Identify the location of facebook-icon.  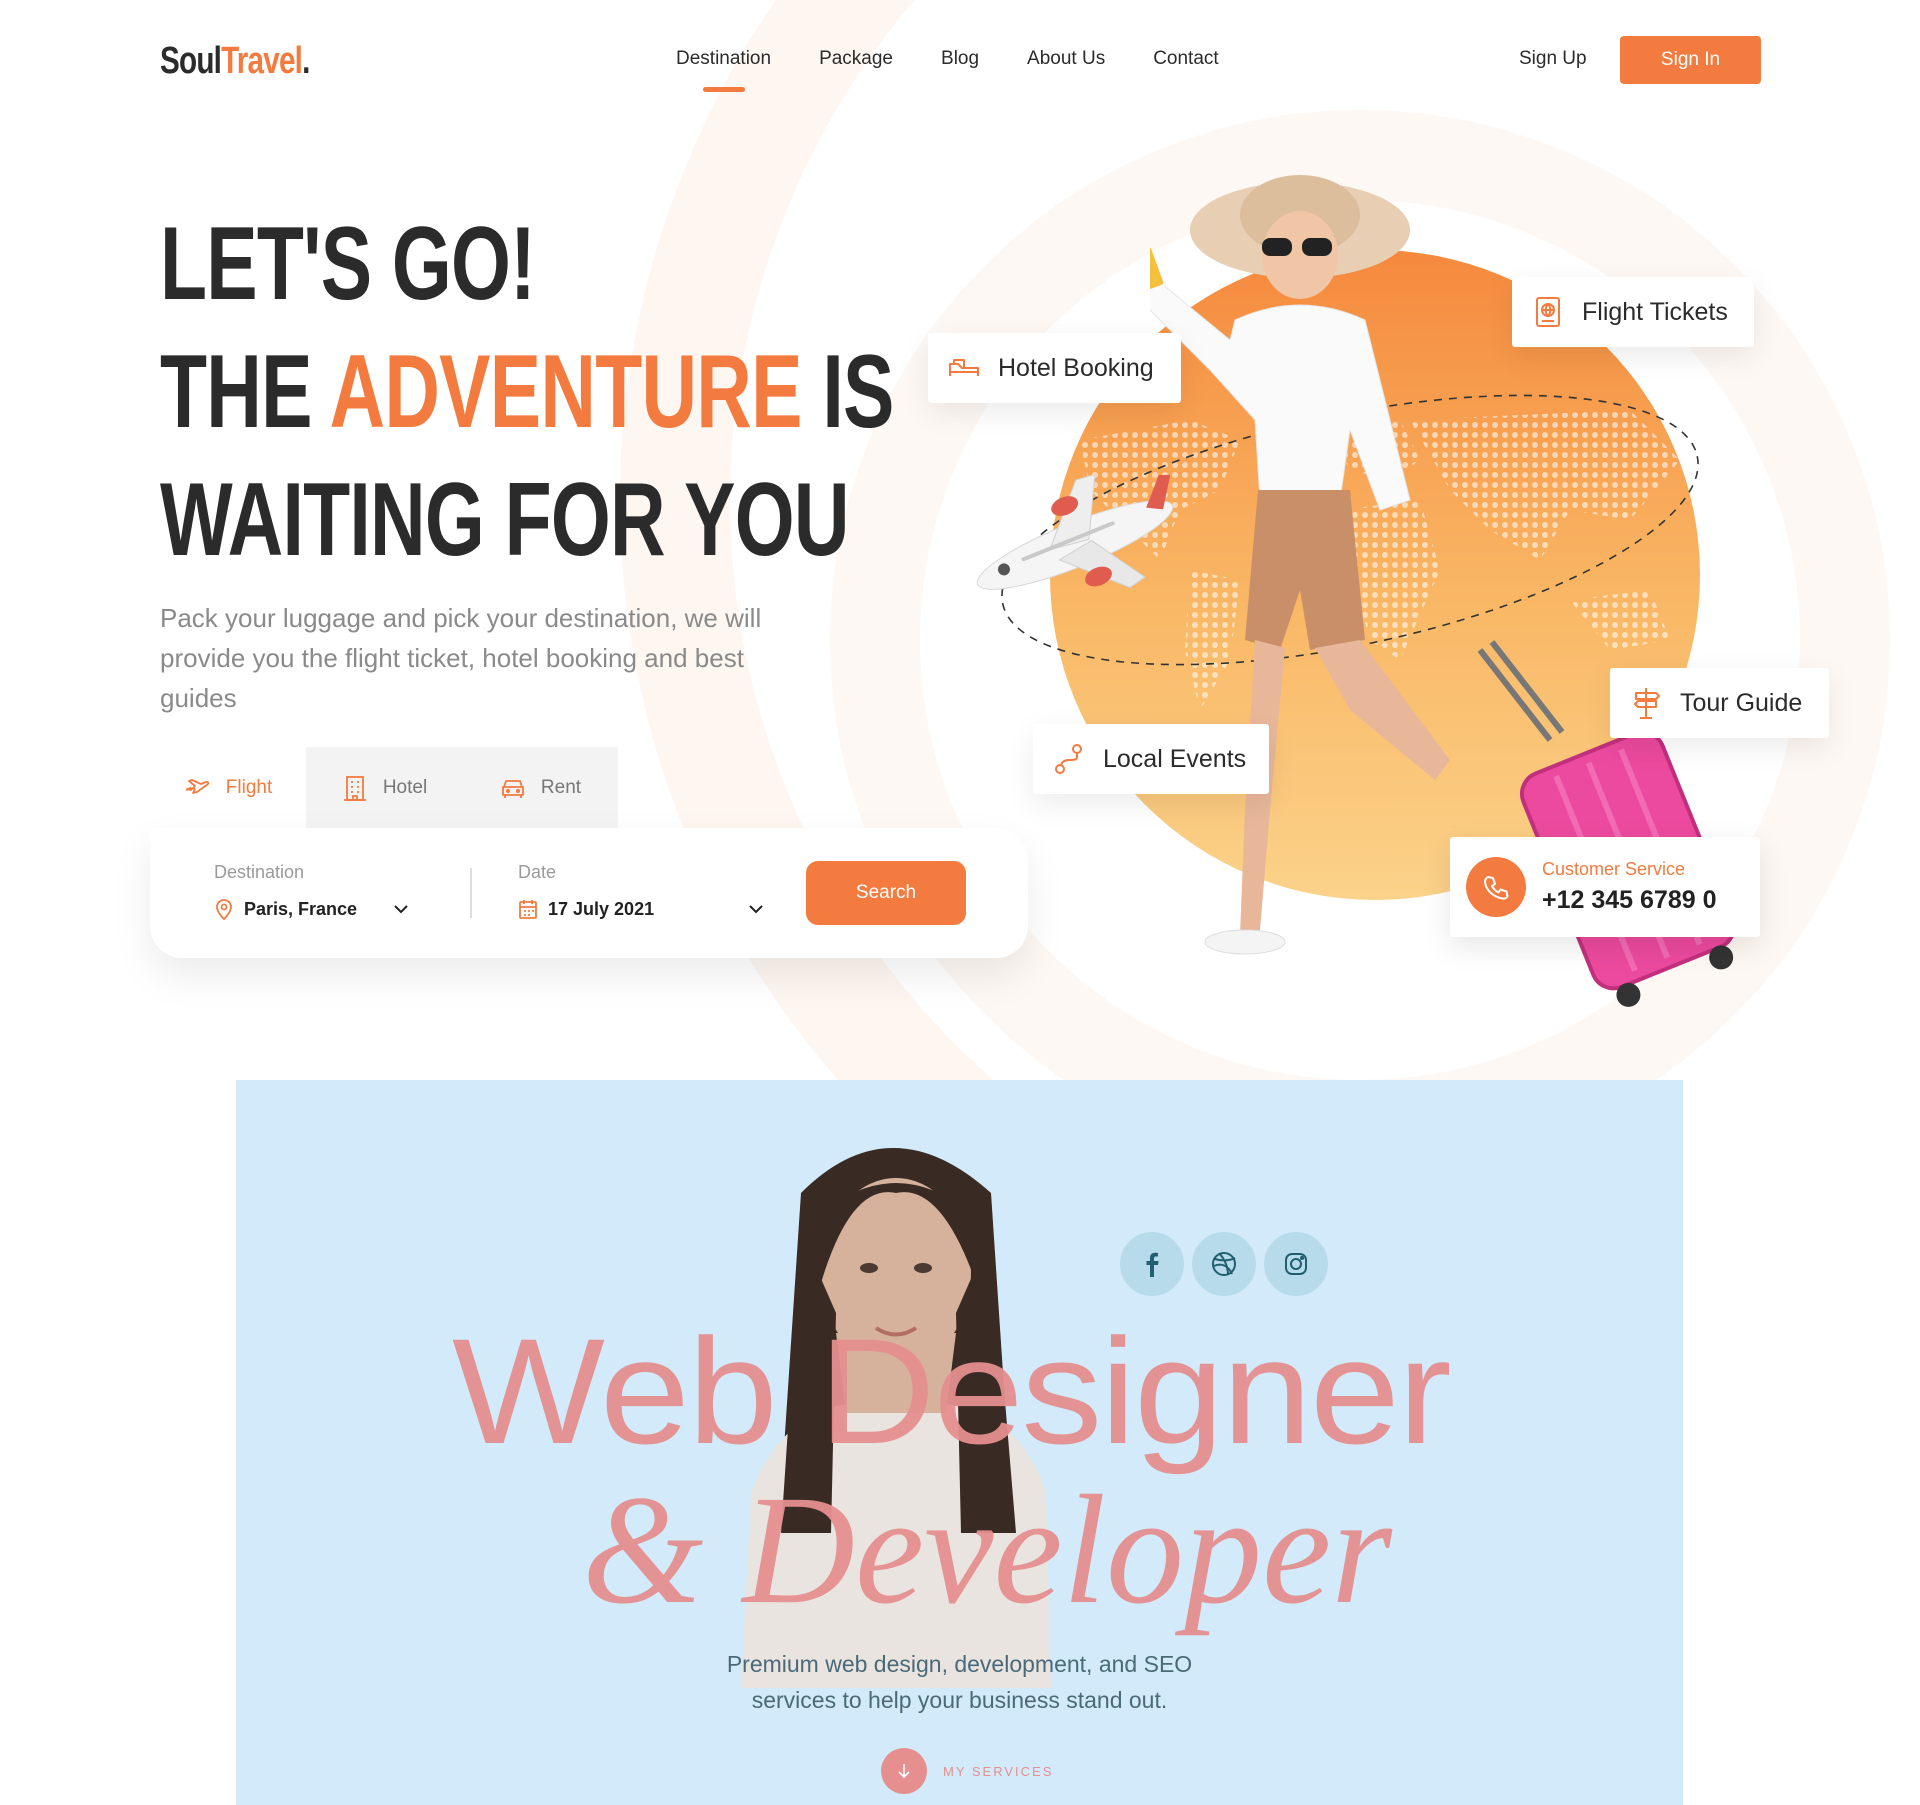
(1152, 1264).